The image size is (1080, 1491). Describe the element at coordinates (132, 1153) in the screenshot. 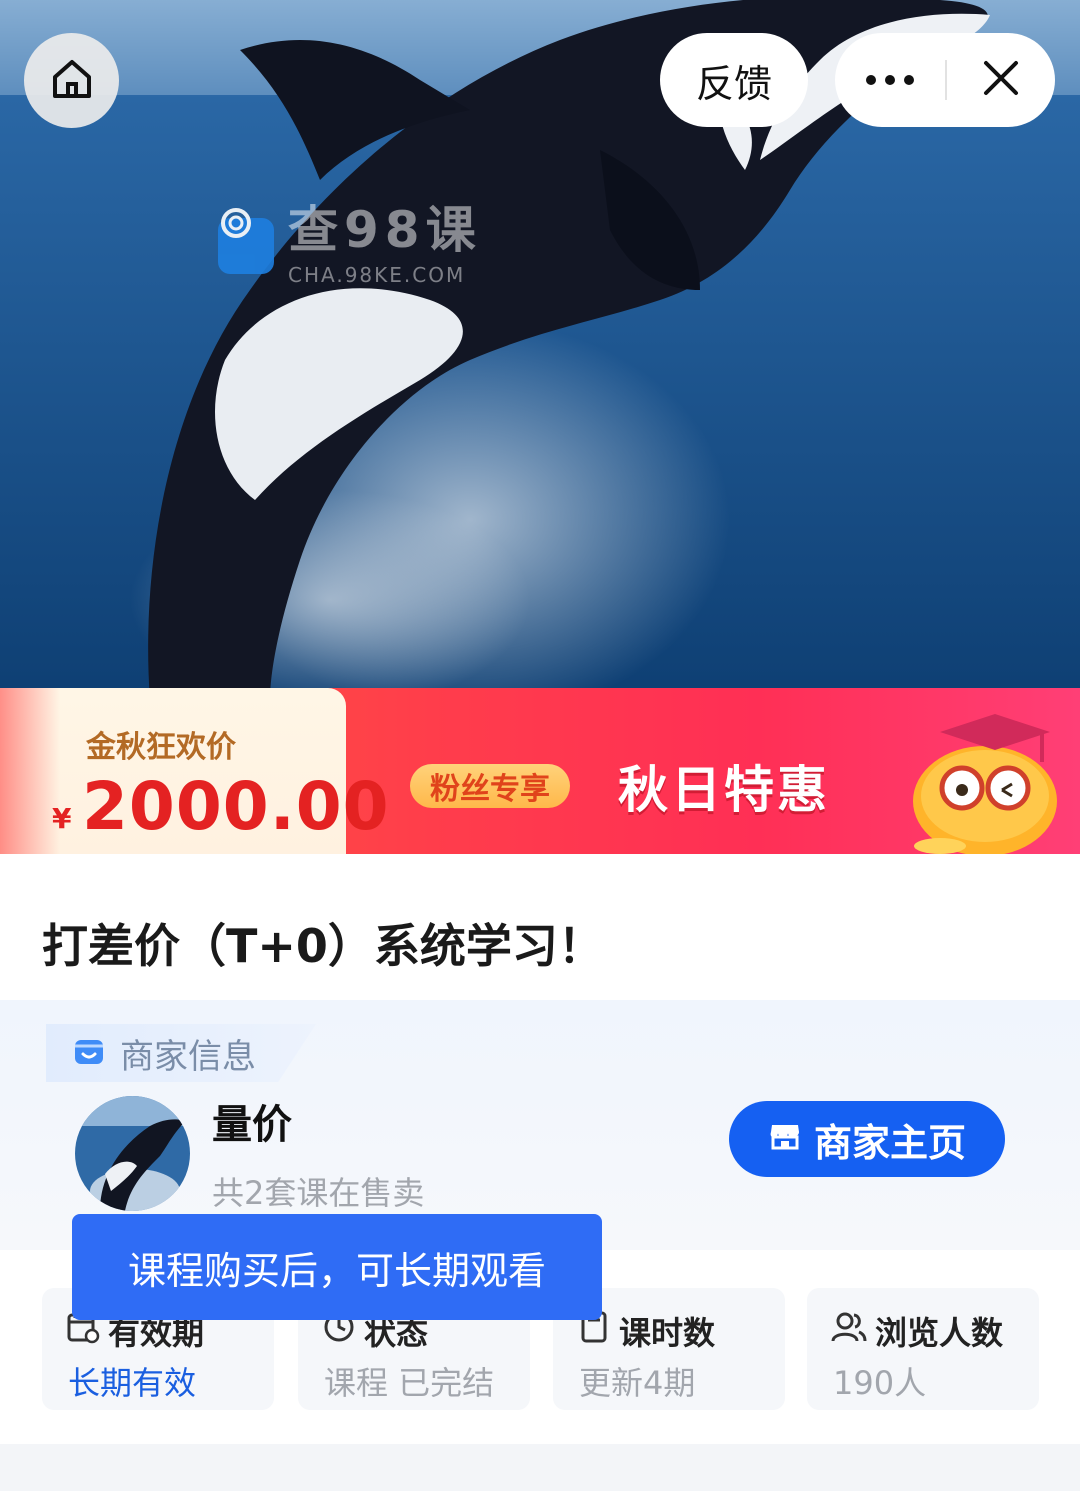

I see `merchant-avatar` at that location.